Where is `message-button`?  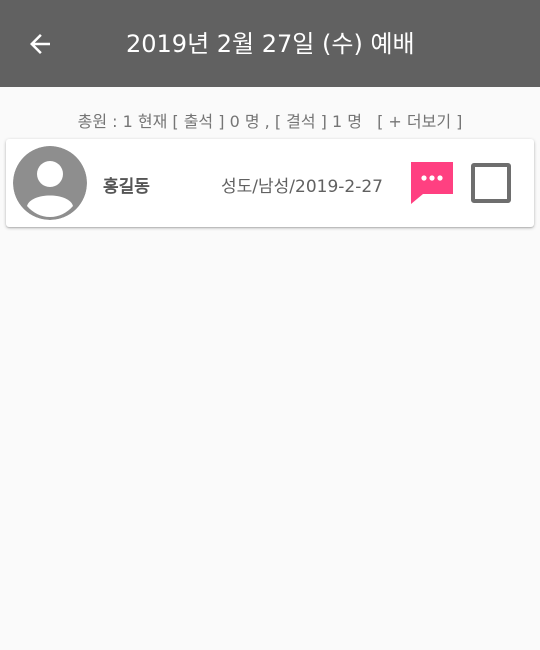
message-button is located at coordinates (432, 183).